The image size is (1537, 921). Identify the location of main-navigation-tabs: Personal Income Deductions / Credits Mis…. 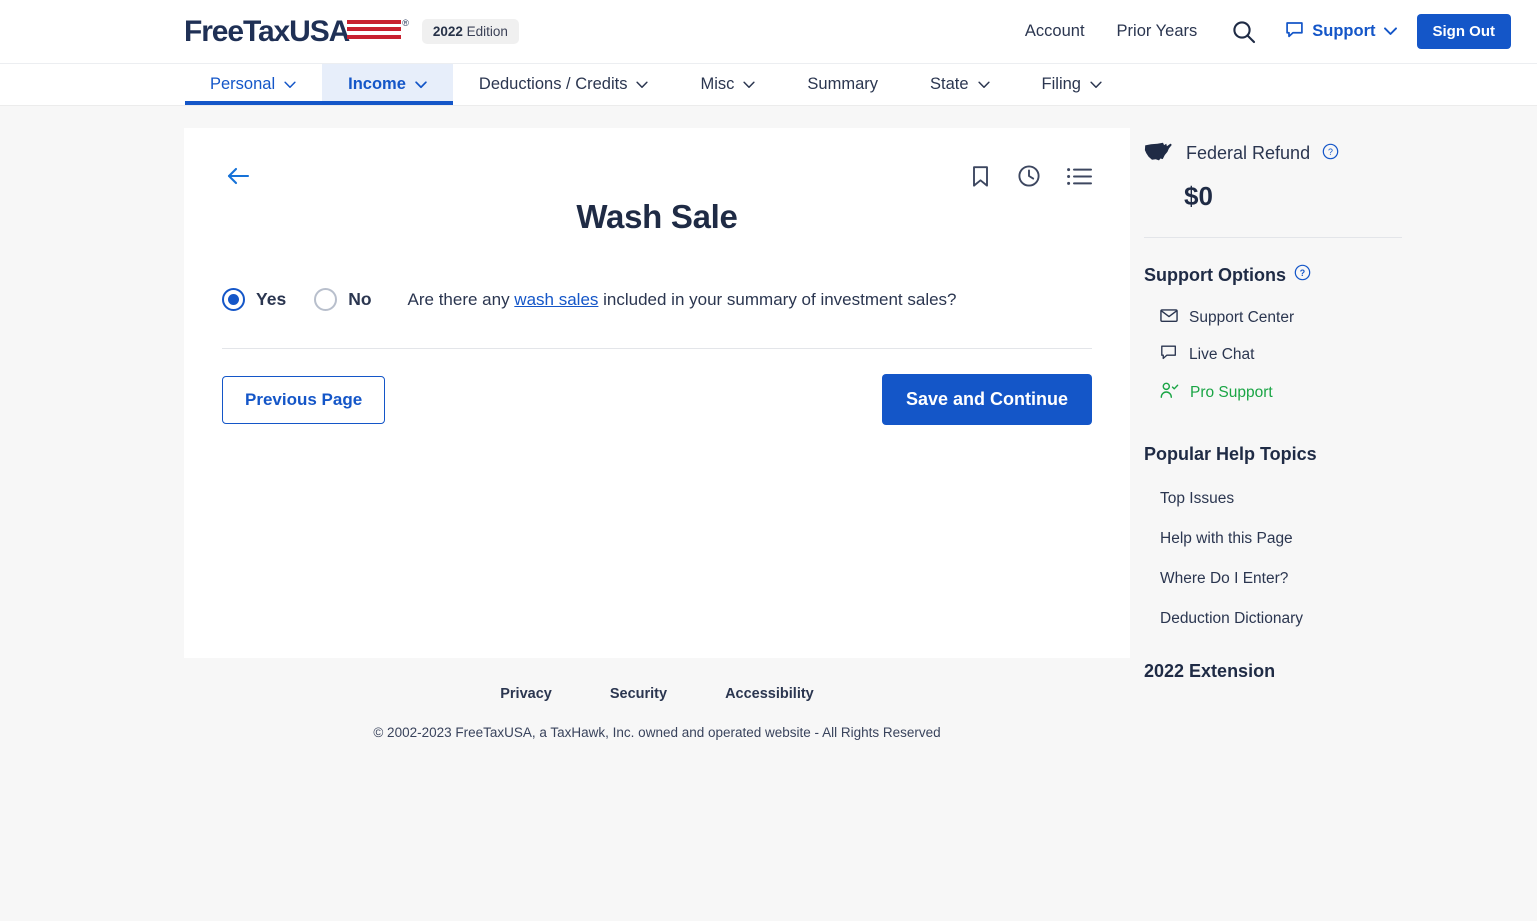
(768, 85).